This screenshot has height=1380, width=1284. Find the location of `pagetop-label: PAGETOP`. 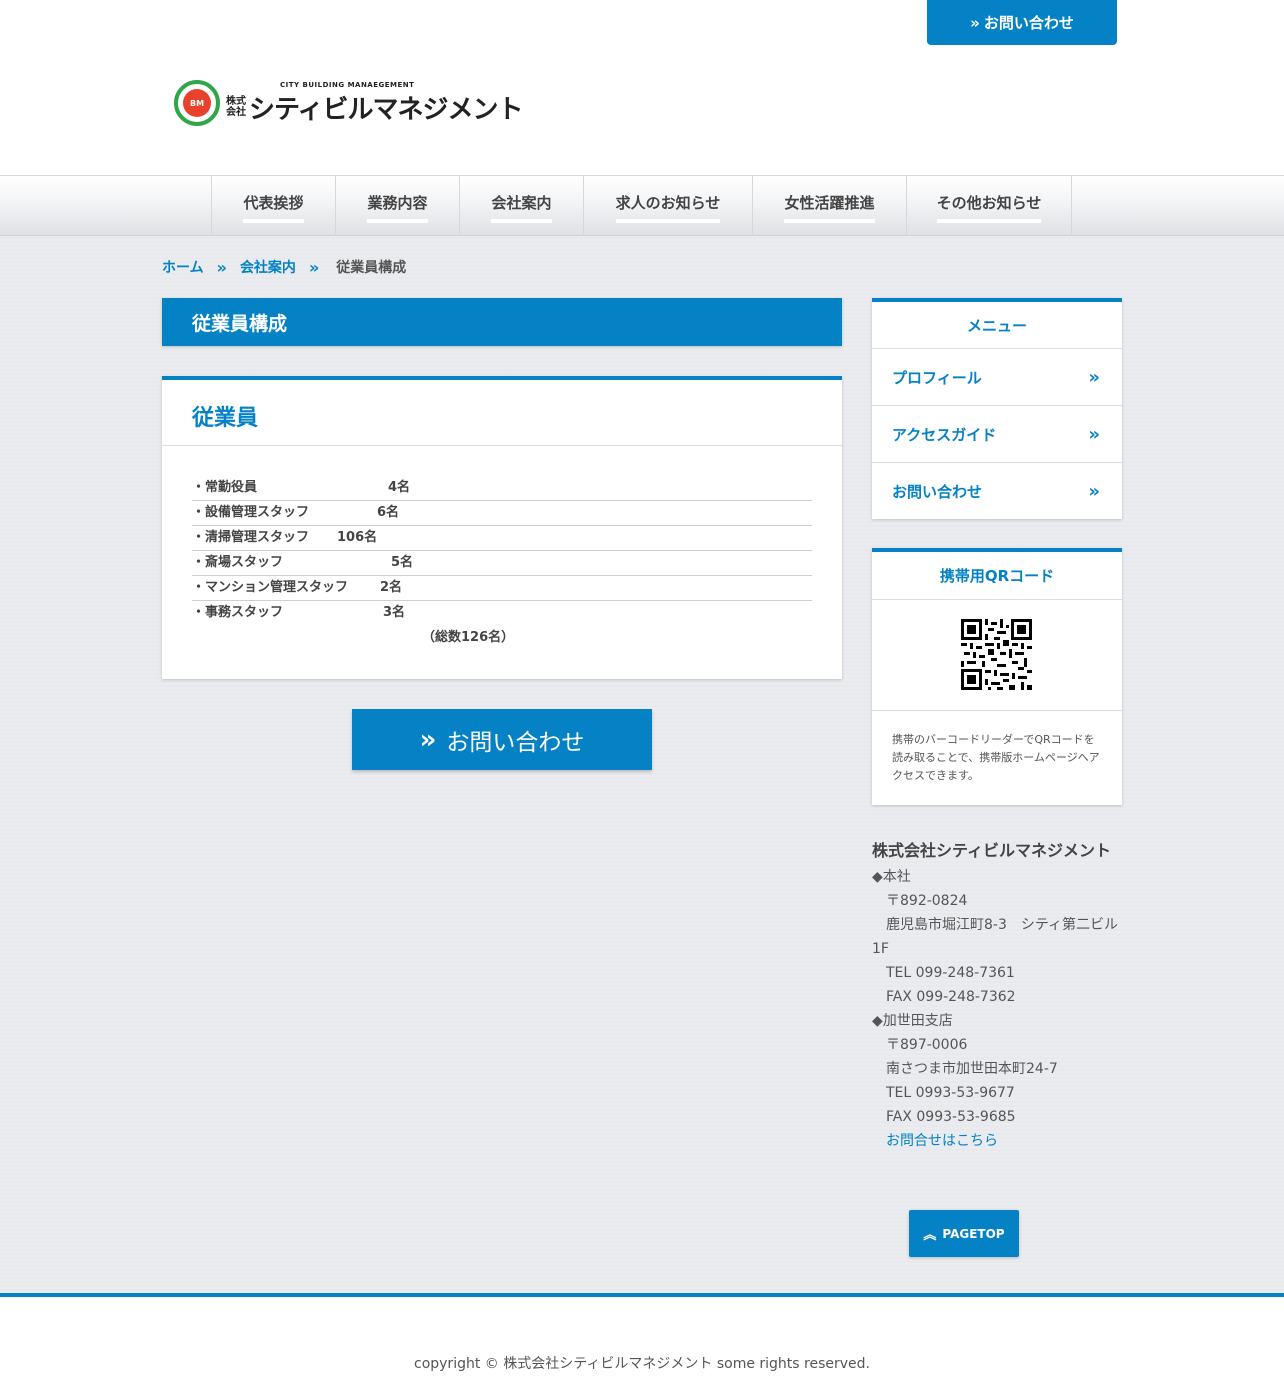

pagetop-label: PAGETOP is located at coordinates (973, 1233).